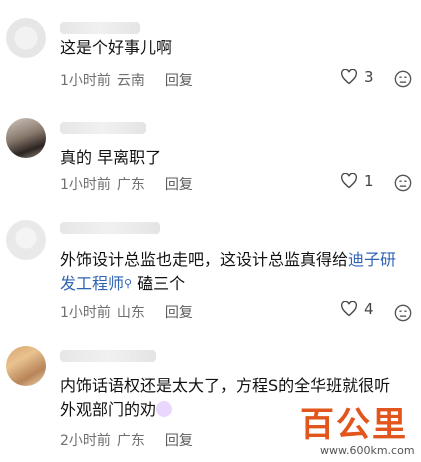 The height and width of the screenshot is (462, 421). What do you see at coordinates (369, 309) in the screenshot?
I see `like-count: 4` at bounding box center [369, 309].